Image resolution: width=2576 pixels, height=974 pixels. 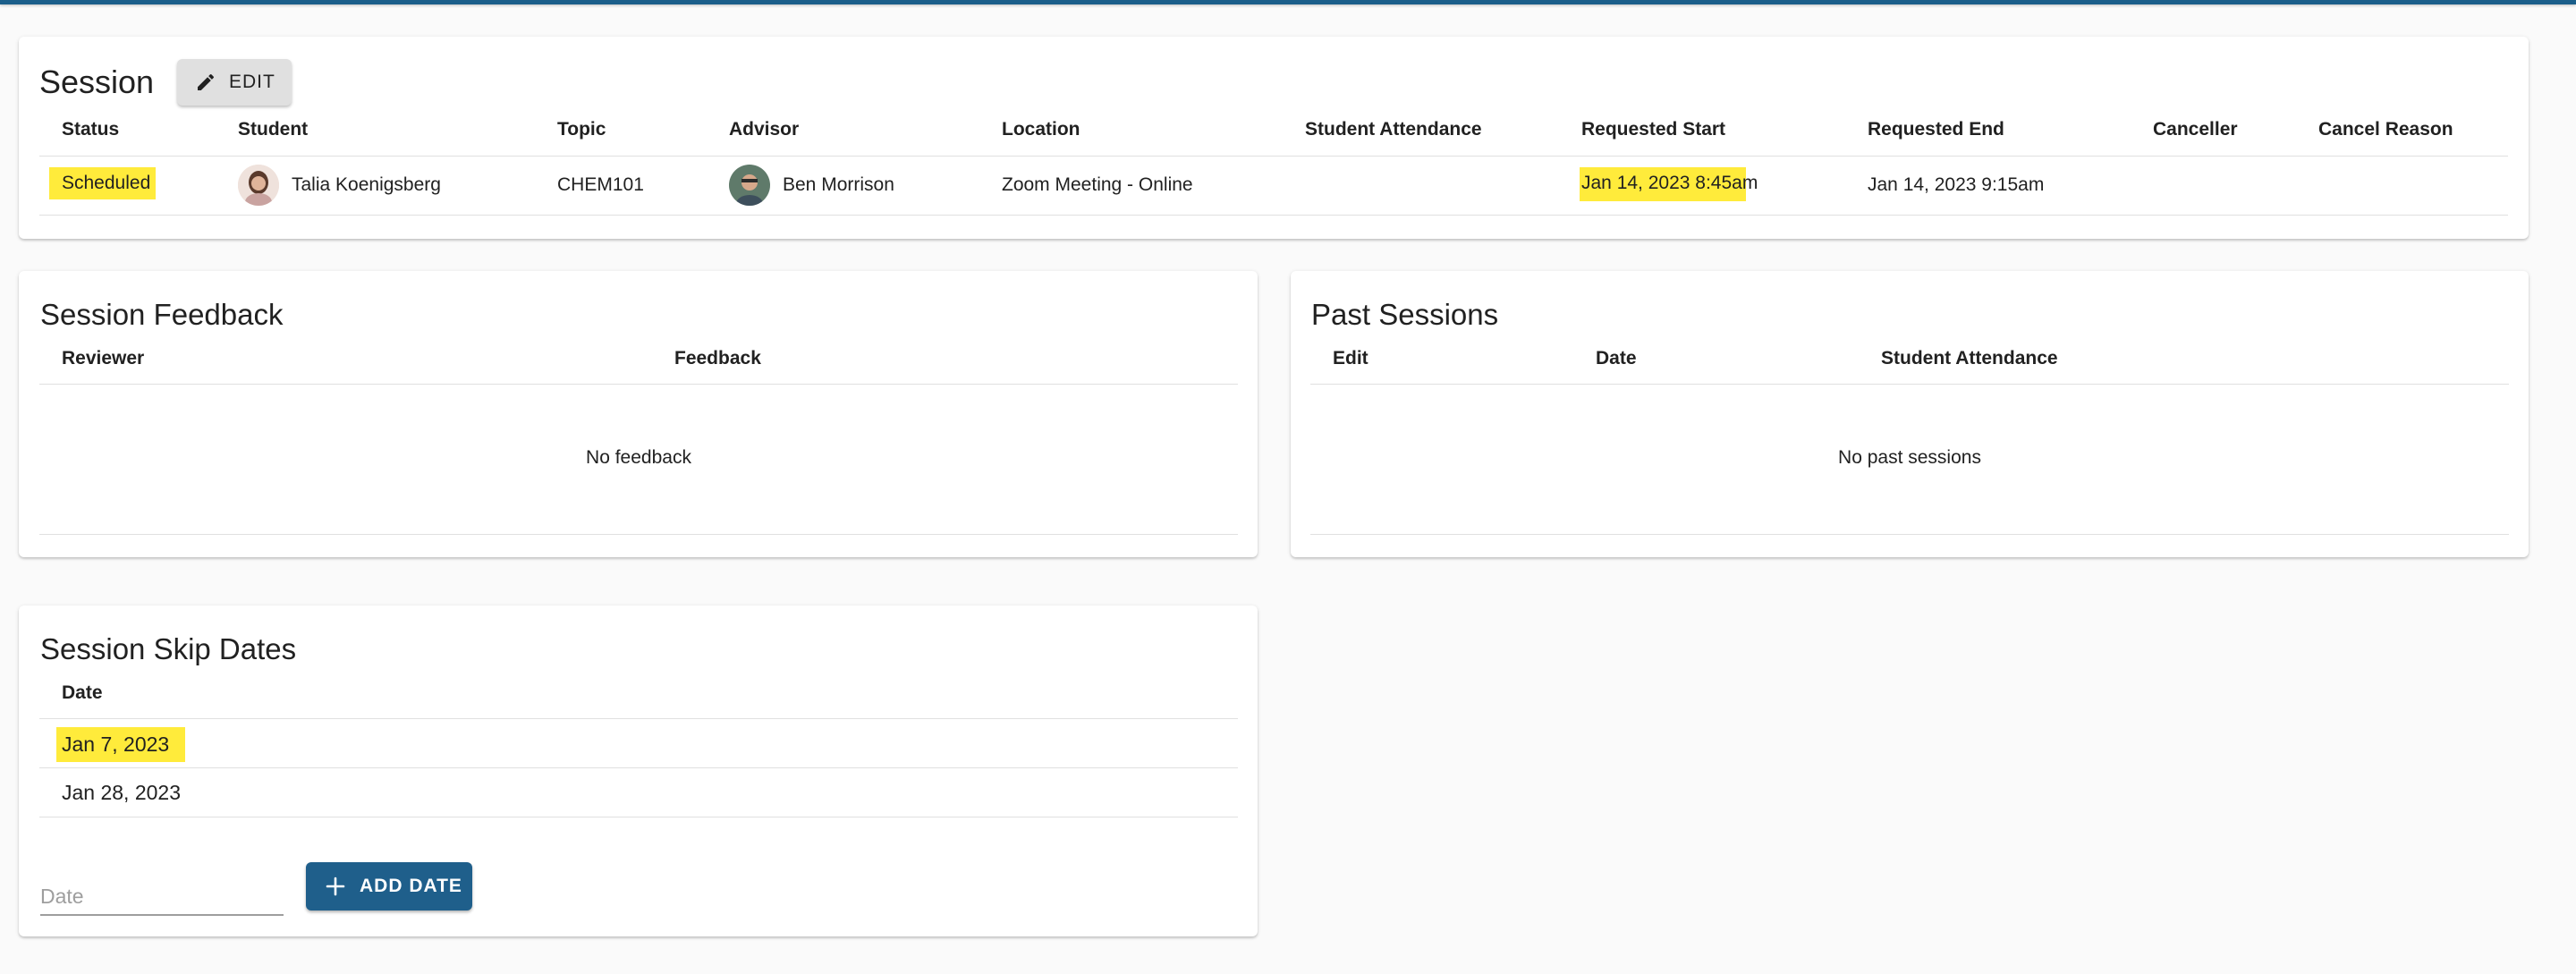 I want to click on col-requested-start: Requested Start, so click(x=1653, y=129).